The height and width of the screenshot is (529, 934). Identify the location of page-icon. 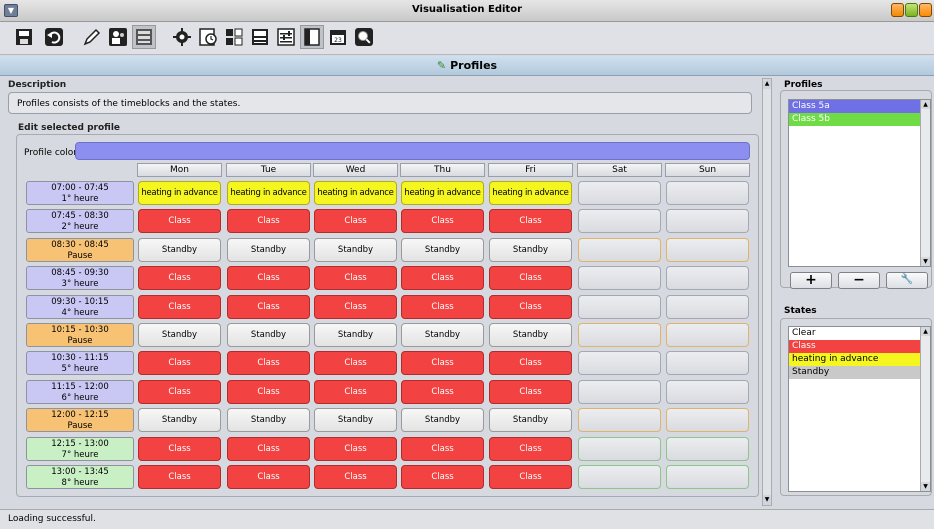
(312, 37).